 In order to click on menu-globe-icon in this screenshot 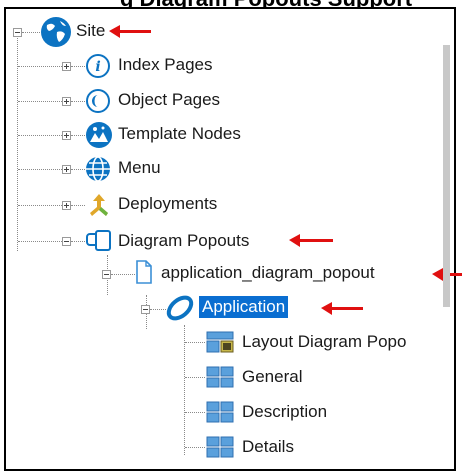, I will do `click(98, 169)`.